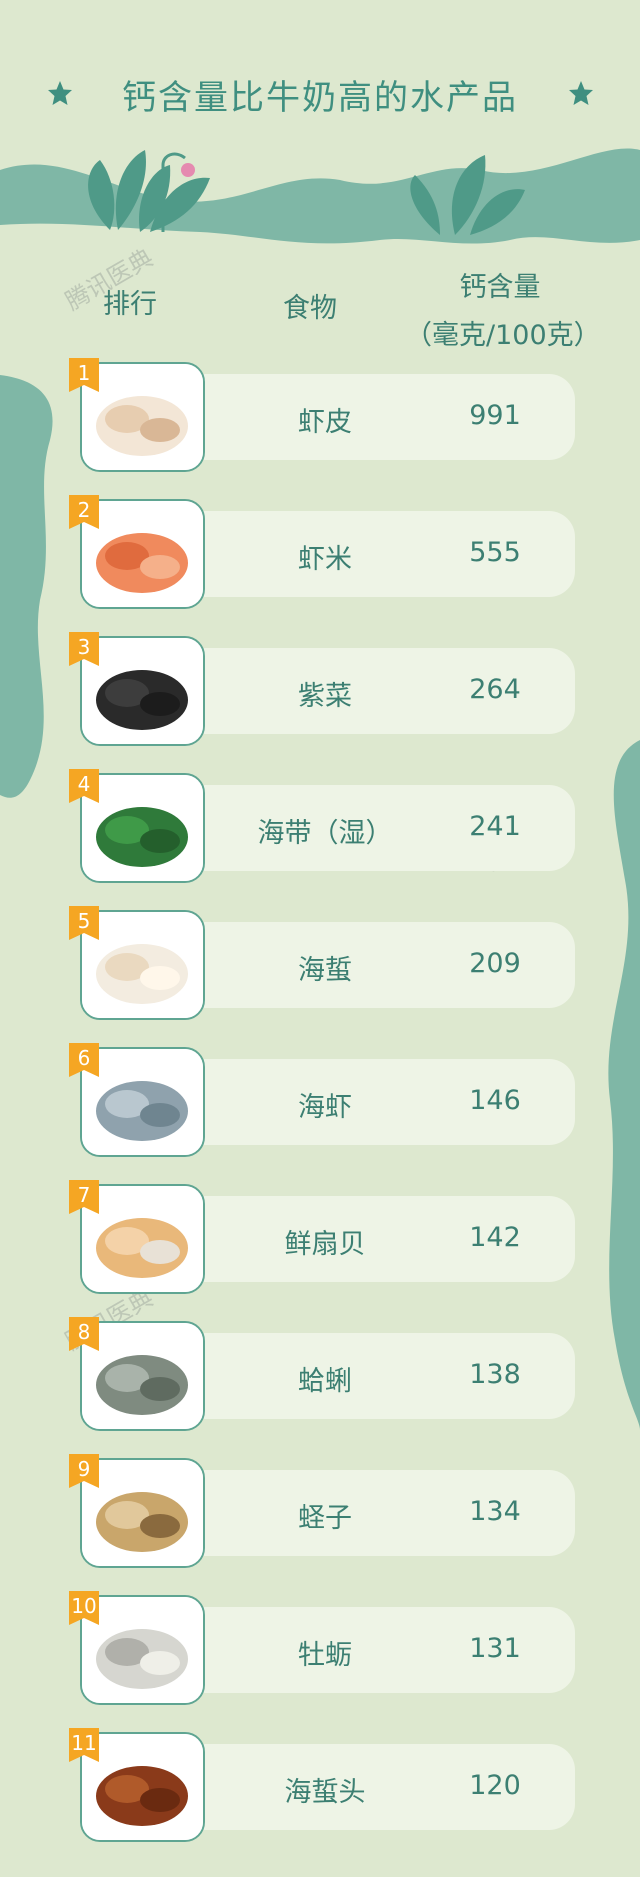  I want to click on food-name: 蛏子, so click(325, 1518).